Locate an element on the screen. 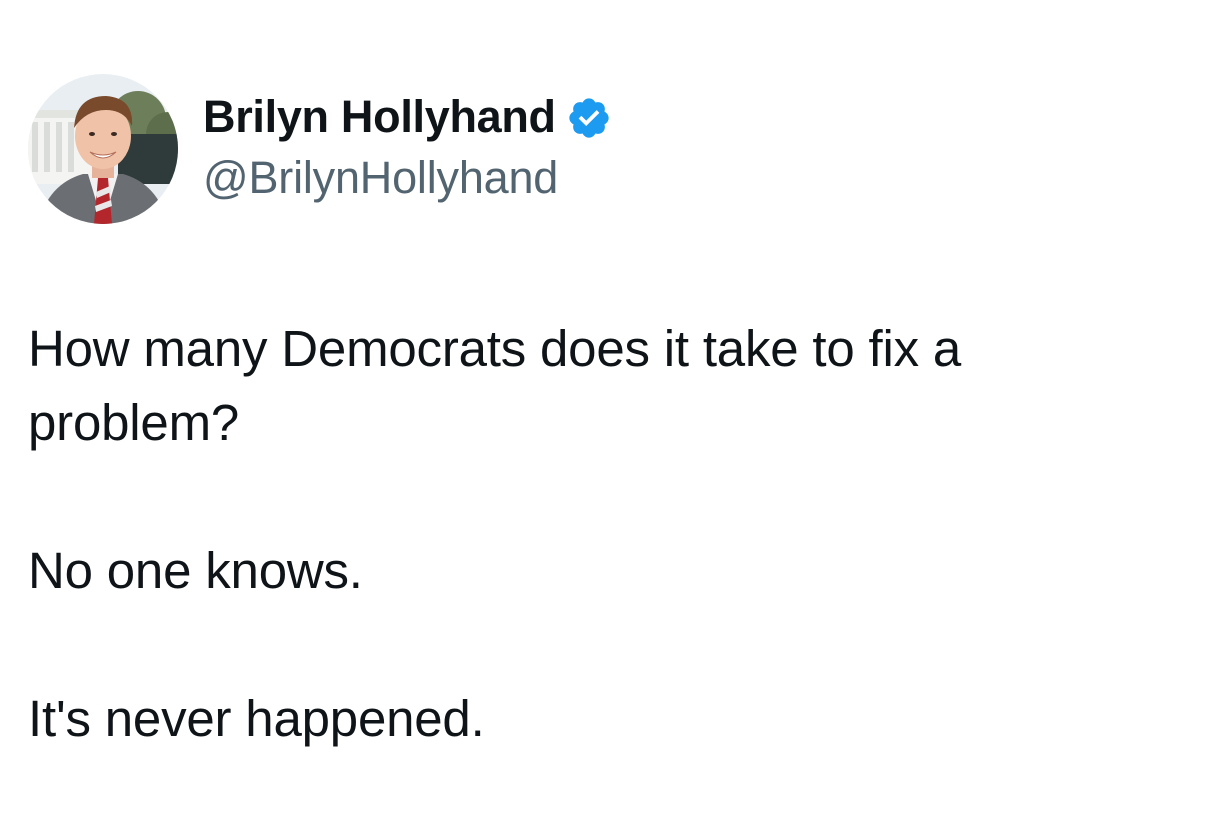  avatar is located at coordinates (103, 149).